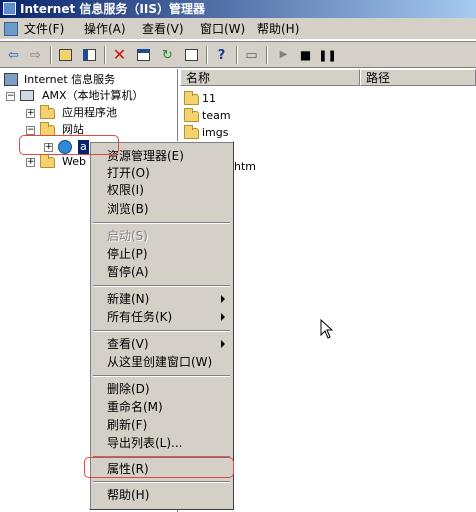 Image resolution: width=476 pixels, height=512 pixels. What do you see at coordinates (112, 9) in the screenshot?
I see `window-title: Internet 信息服务（IIS）管理器` at bounding box center [112, 9].